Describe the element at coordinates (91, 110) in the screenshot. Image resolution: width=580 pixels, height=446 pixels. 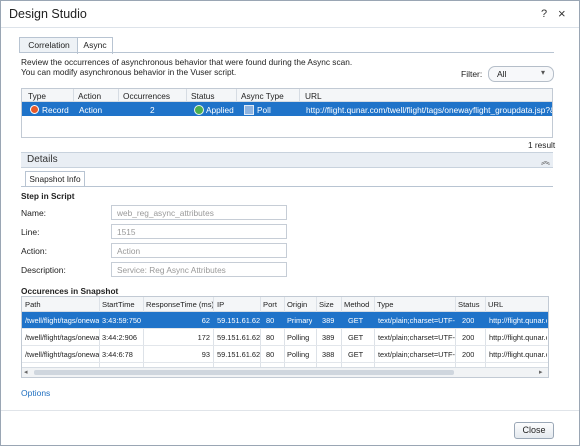
I see `row-action: Action` at that location.